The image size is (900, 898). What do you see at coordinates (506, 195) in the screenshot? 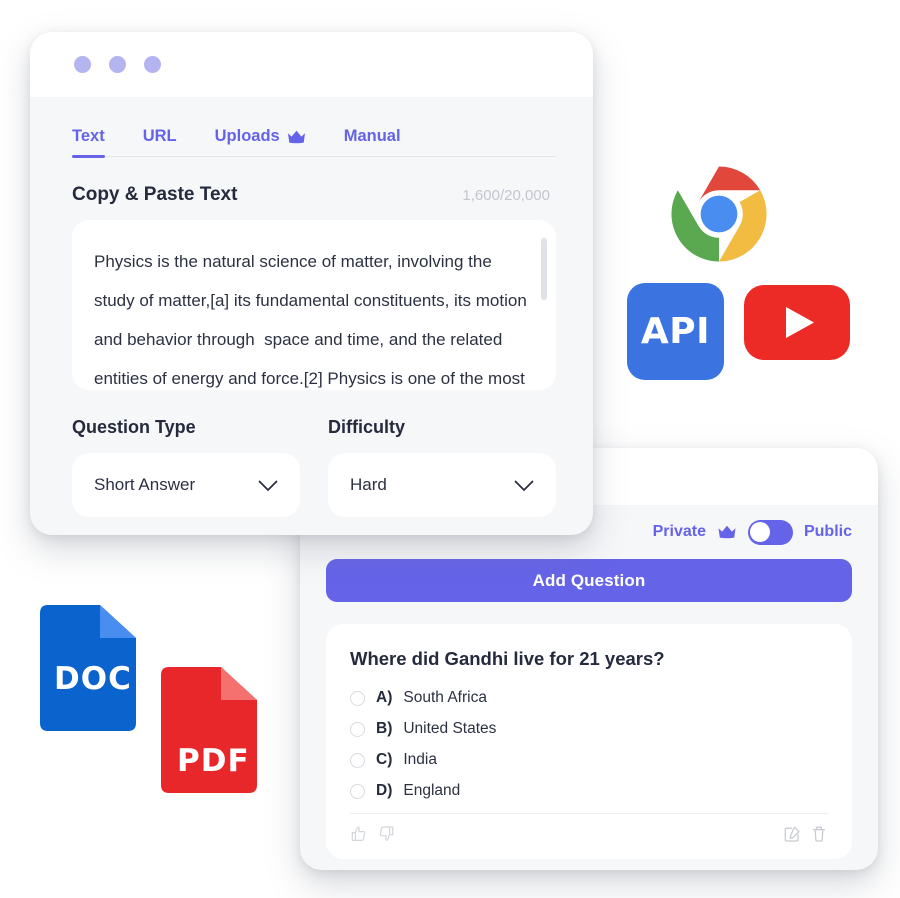
I see `character-counter: 1,600/20,000` at bounding box center [506, 195].